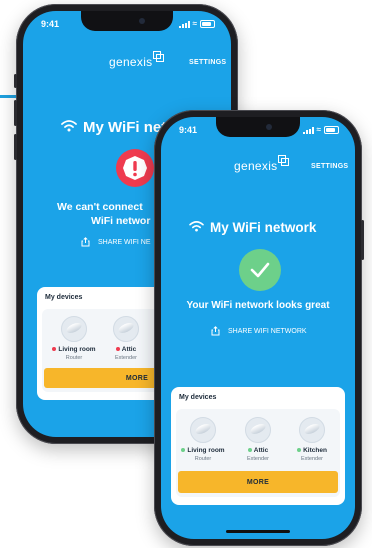 The width and height of the screenshot is (372, 548). Describe the element at coordinates (116, 242) in the screenshot. I see `share-wifi-button: SHARE WIFI NE` at that location.